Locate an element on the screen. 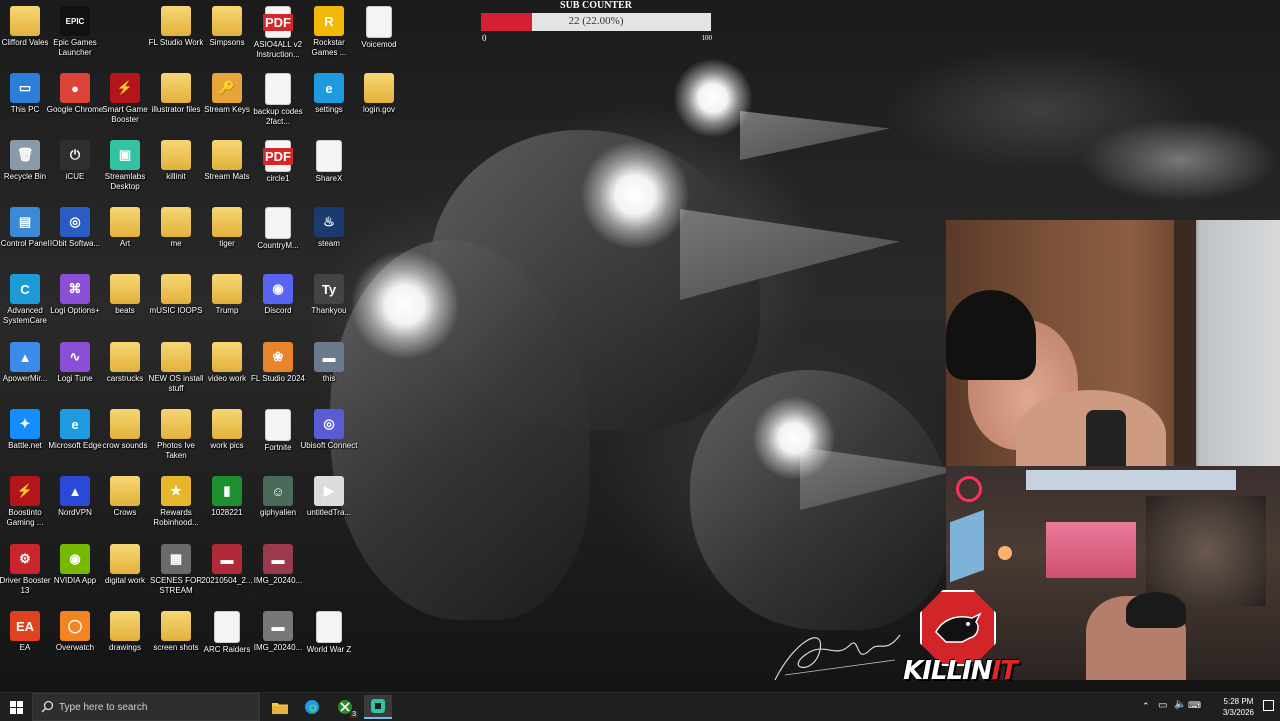 The height and width of the screenshot is (721, 1280). desktop-icon: ☺ giphyalien is located at coordinates (278, 505).